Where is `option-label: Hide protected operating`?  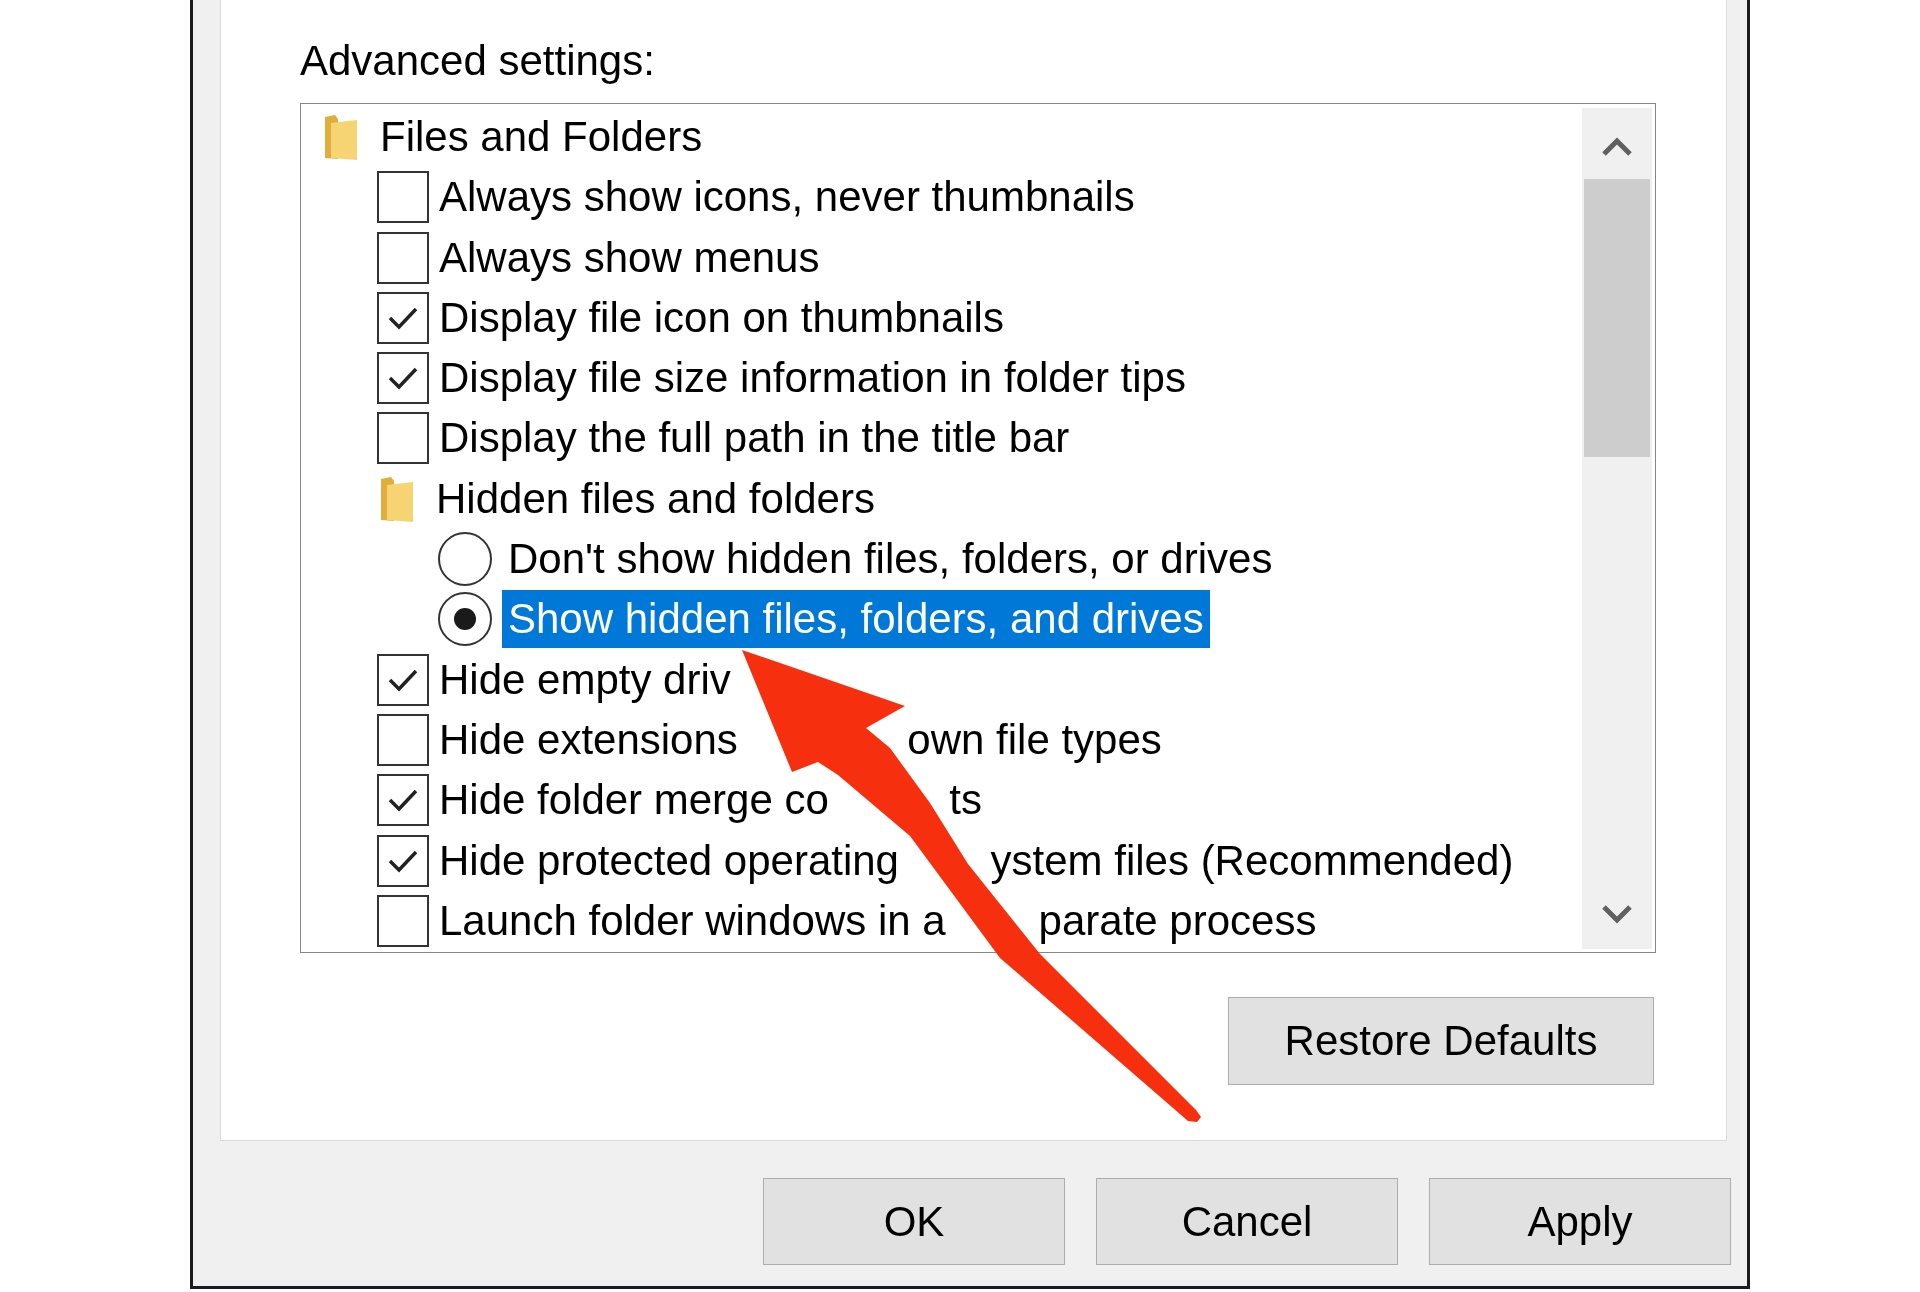 option-label: Hide protected operating is located at coordinates (669, 860).